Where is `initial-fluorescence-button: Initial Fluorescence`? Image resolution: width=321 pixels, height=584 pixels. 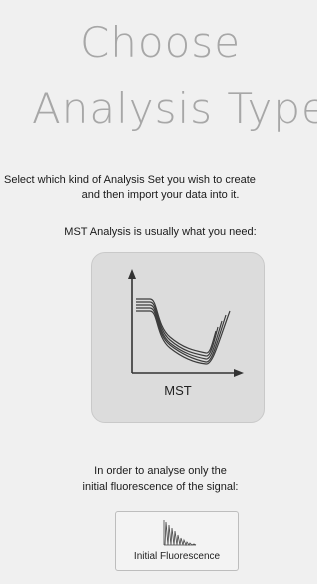
initial-fluorescence-button: Initial Fluorescence is located at coordinates (177, 541).